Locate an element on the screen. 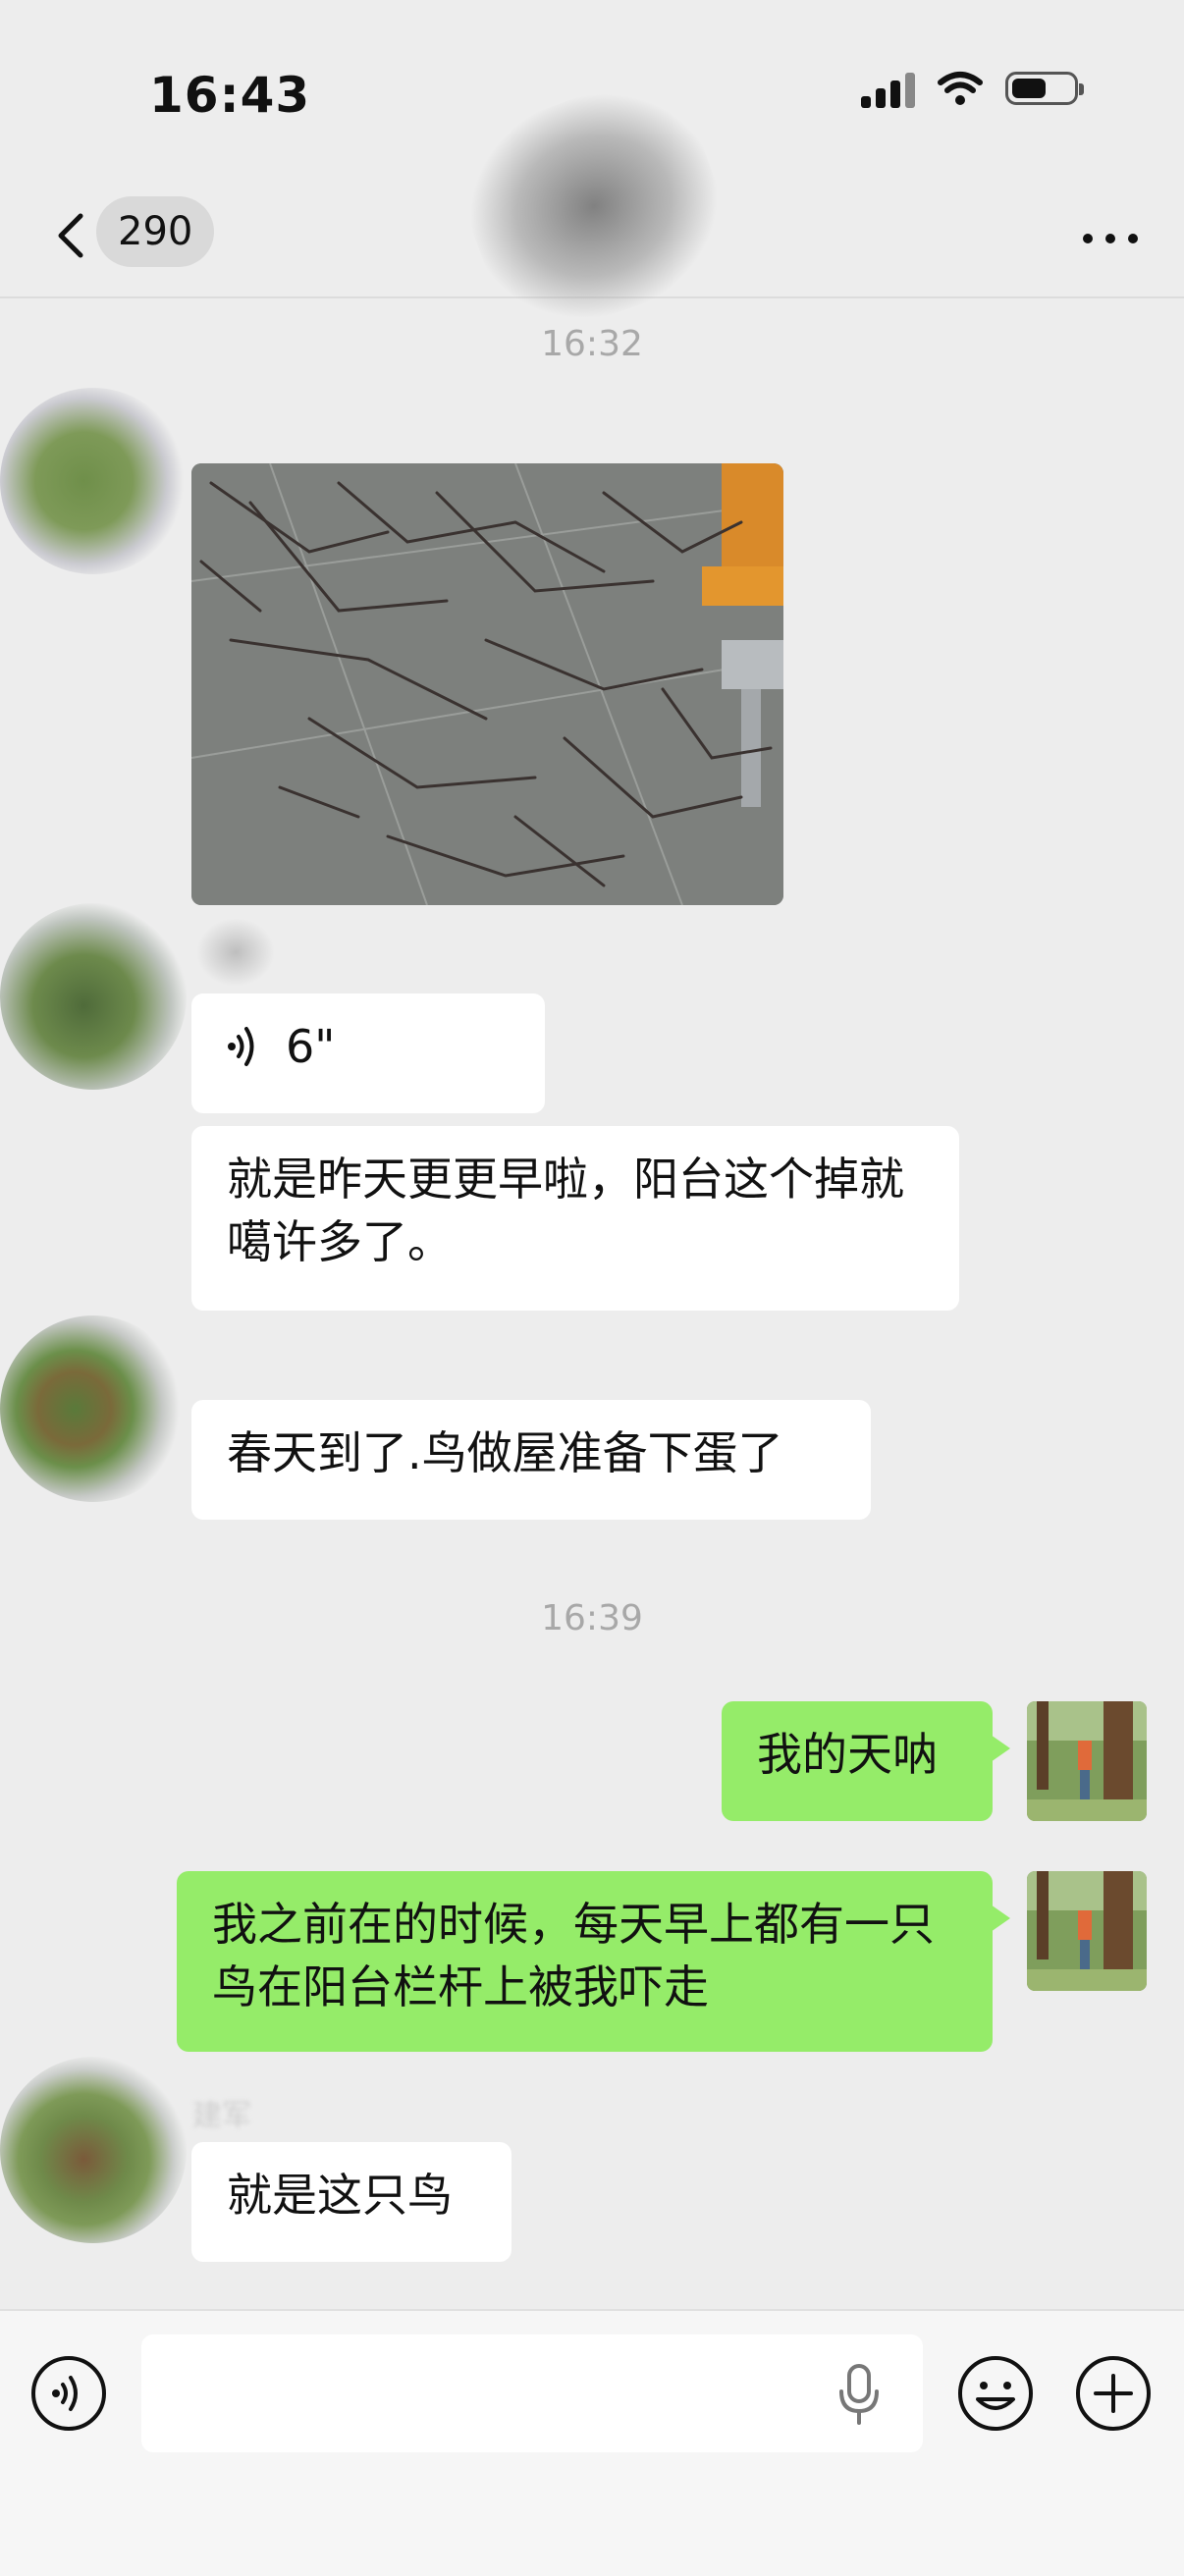  battery-icon is located at coordinates (1044, 88).